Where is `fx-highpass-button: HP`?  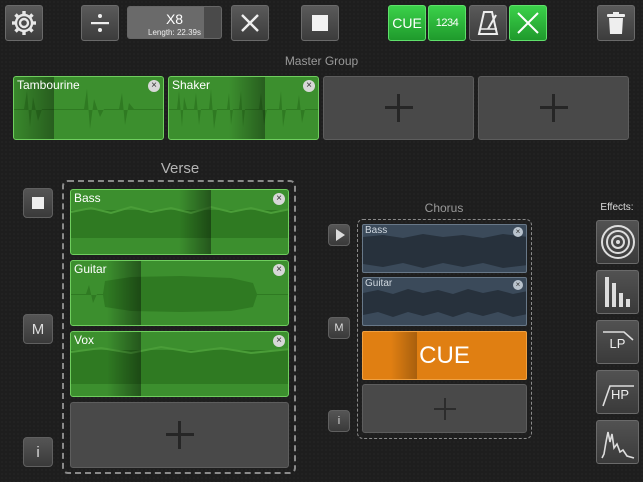
fx-highpass-button: HP is located at coordinates (617, 392).